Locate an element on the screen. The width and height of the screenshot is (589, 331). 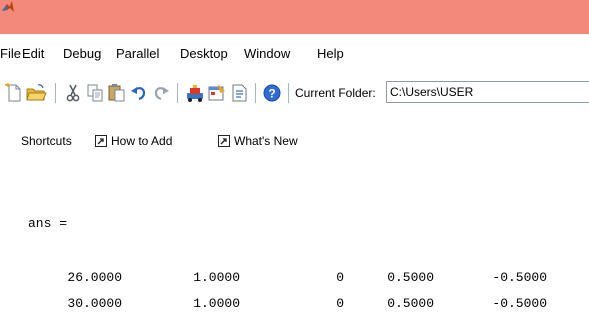
menu-desktop: Desktop is located at coordinates (204, 53).